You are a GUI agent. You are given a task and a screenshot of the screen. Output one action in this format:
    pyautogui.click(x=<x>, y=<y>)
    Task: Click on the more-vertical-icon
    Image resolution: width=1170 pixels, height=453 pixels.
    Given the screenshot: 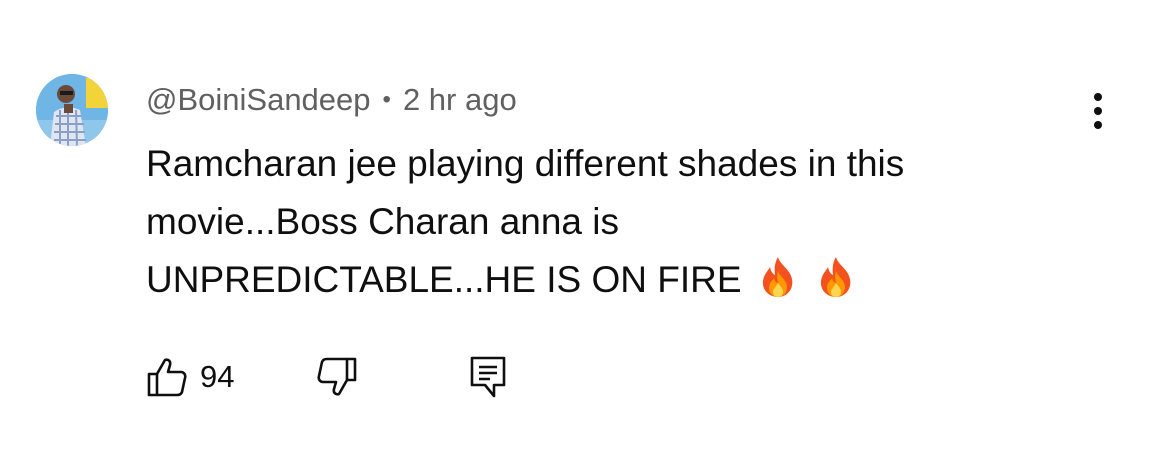 What is the action you would take?
    pyautogui.click(x=1098, y=112)
    